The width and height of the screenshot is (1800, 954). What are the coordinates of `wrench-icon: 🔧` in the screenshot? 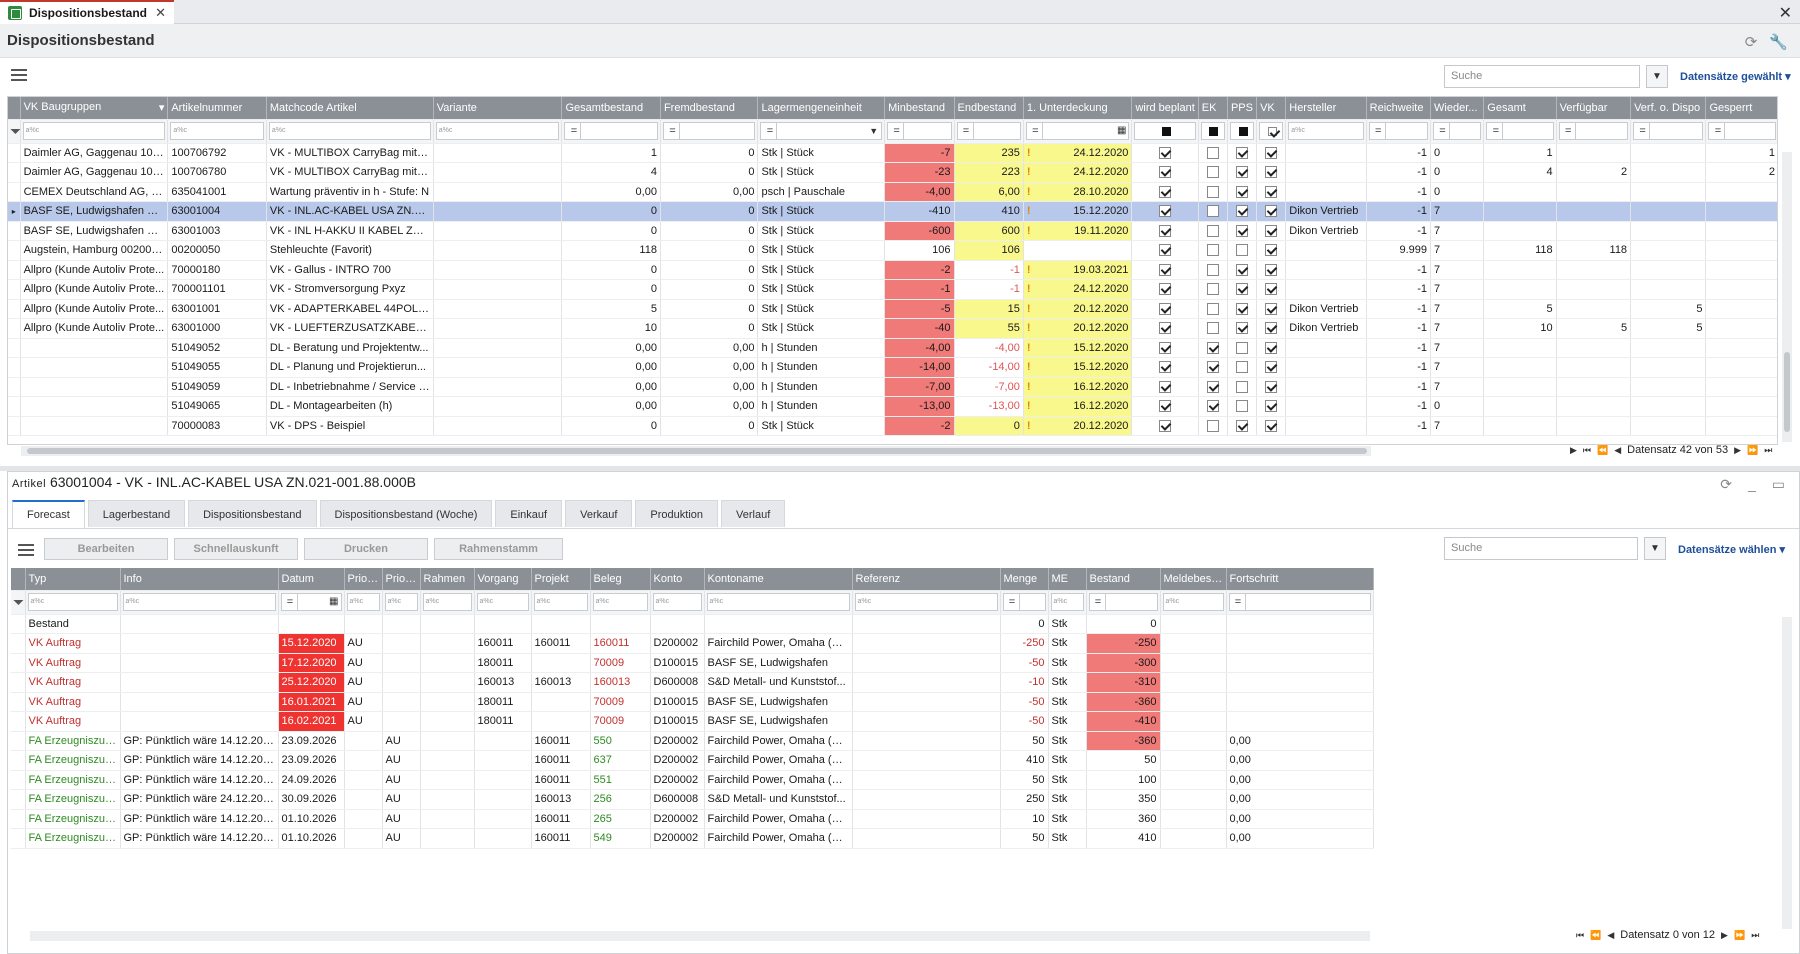 It's located at (1778, 42).